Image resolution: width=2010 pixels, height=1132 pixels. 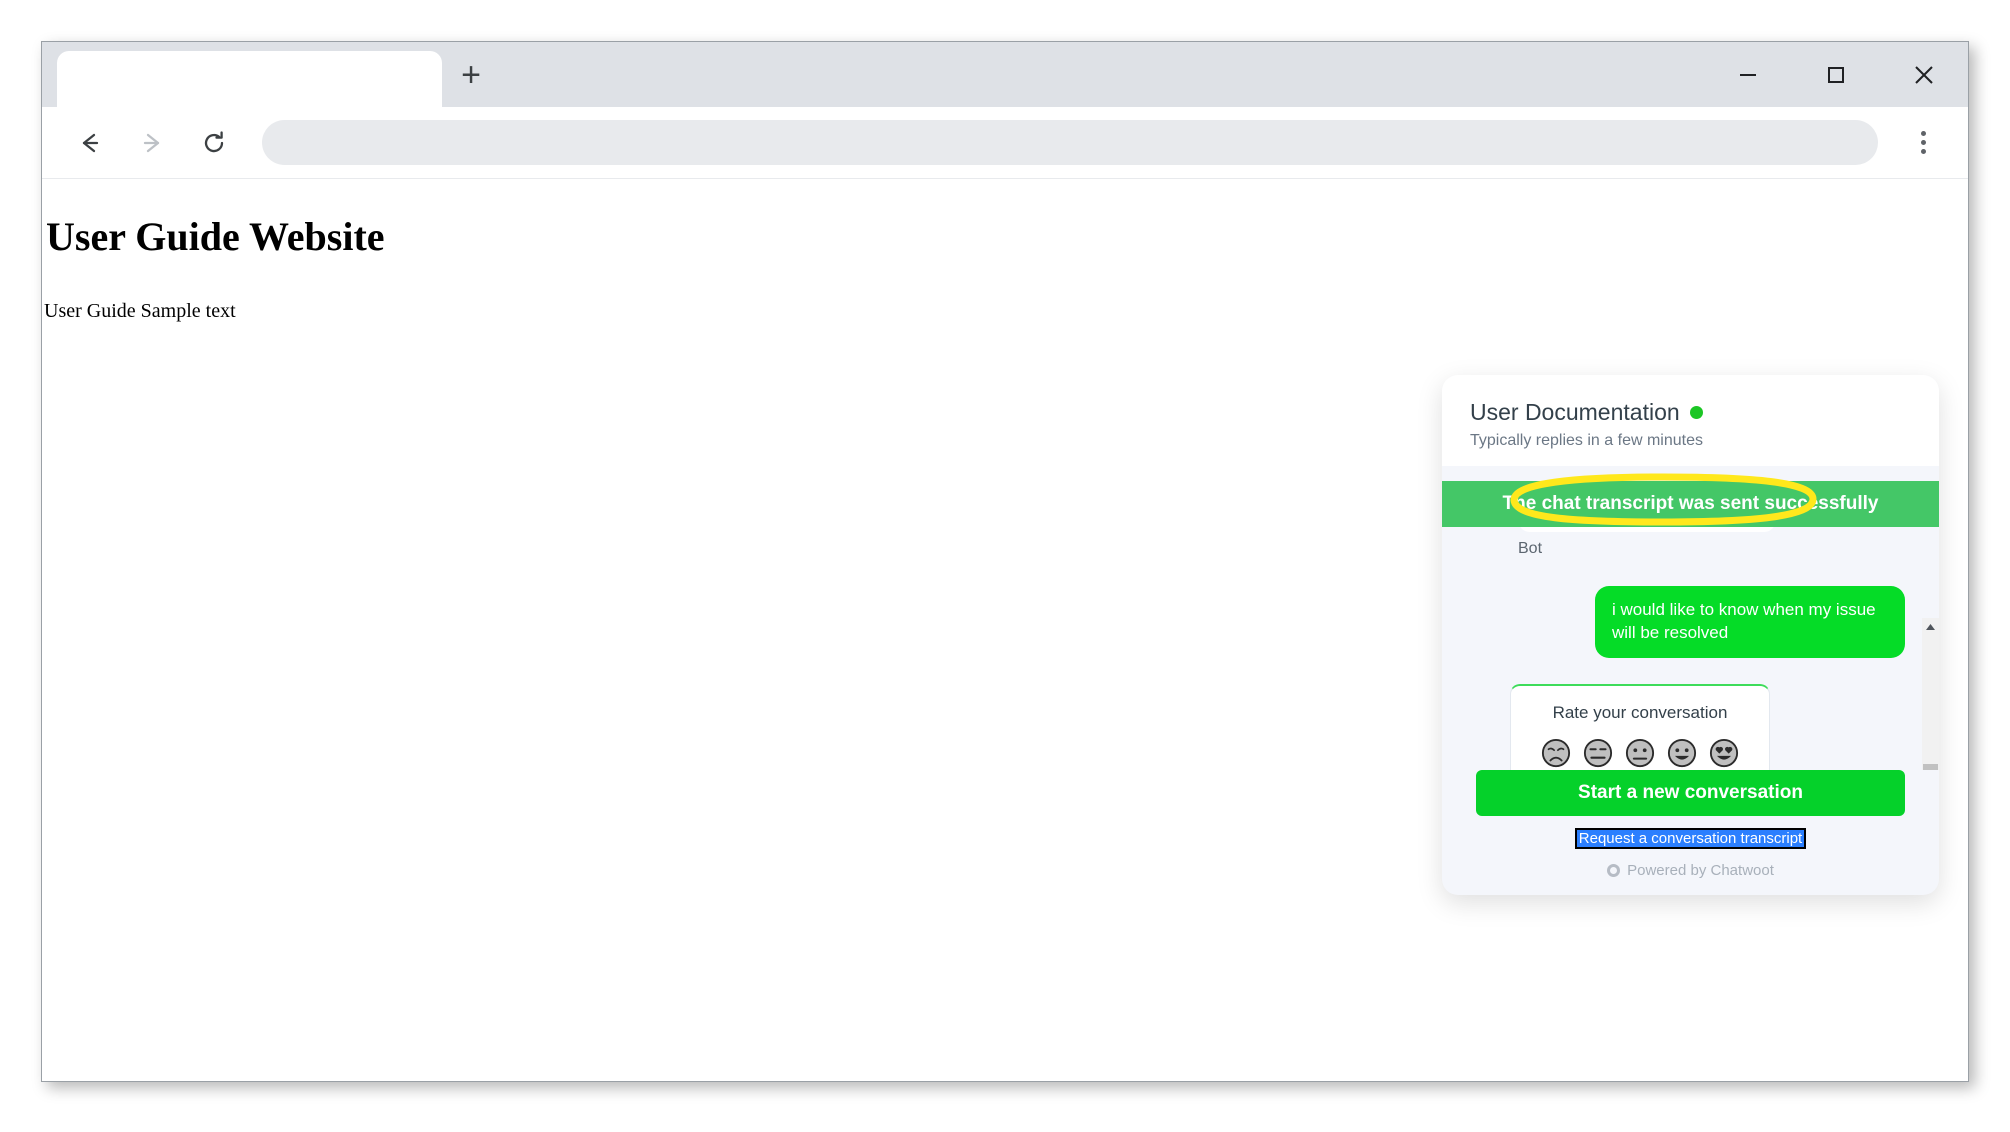 What do you see at coordinates (1598, 753) in the screenshot?
I see `confounded-face-emoji` at bounding box center [1598, 753].